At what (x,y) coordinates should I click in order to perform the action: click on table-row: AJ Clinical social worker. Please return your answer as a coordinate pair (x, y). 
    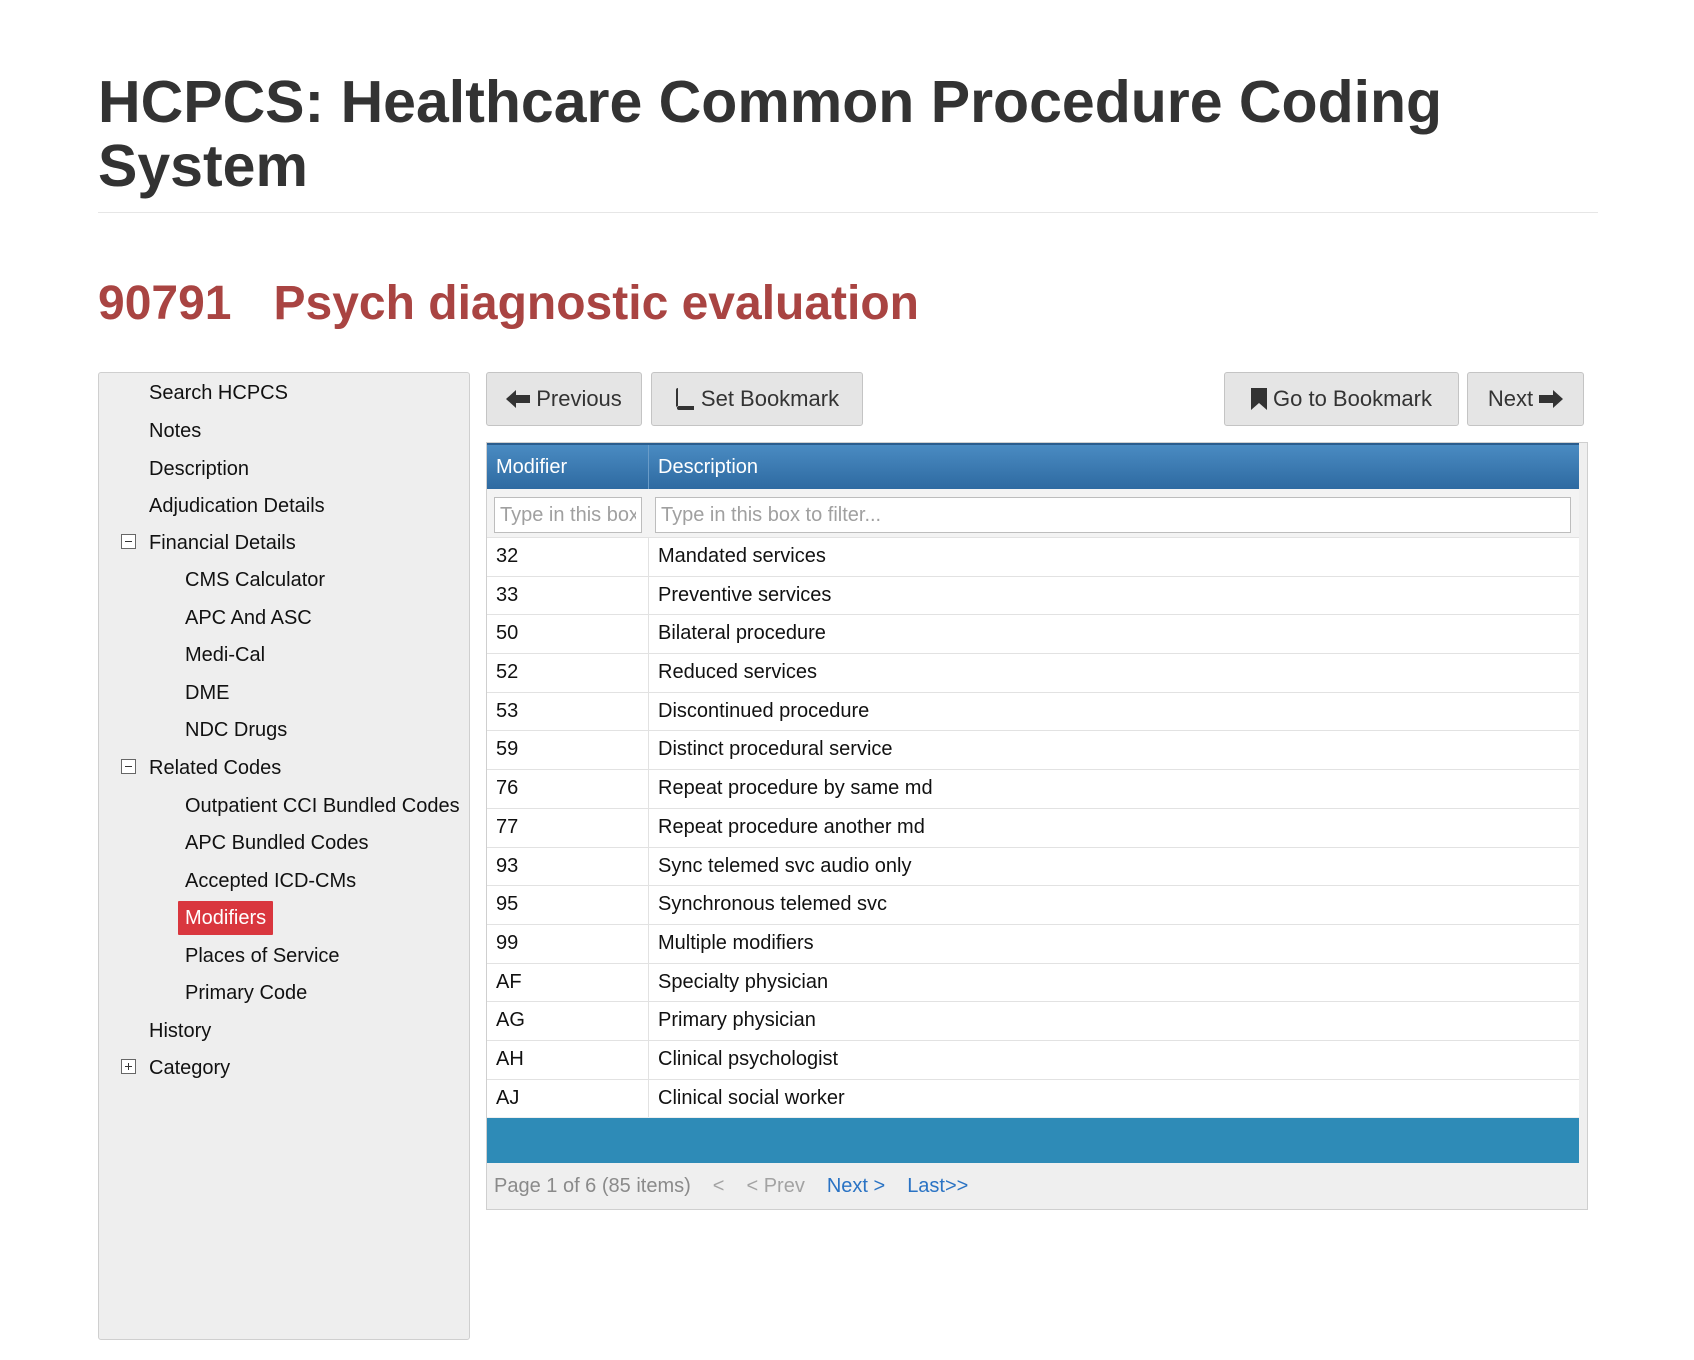
    Looking at the image, I should click on (1033, 1098).